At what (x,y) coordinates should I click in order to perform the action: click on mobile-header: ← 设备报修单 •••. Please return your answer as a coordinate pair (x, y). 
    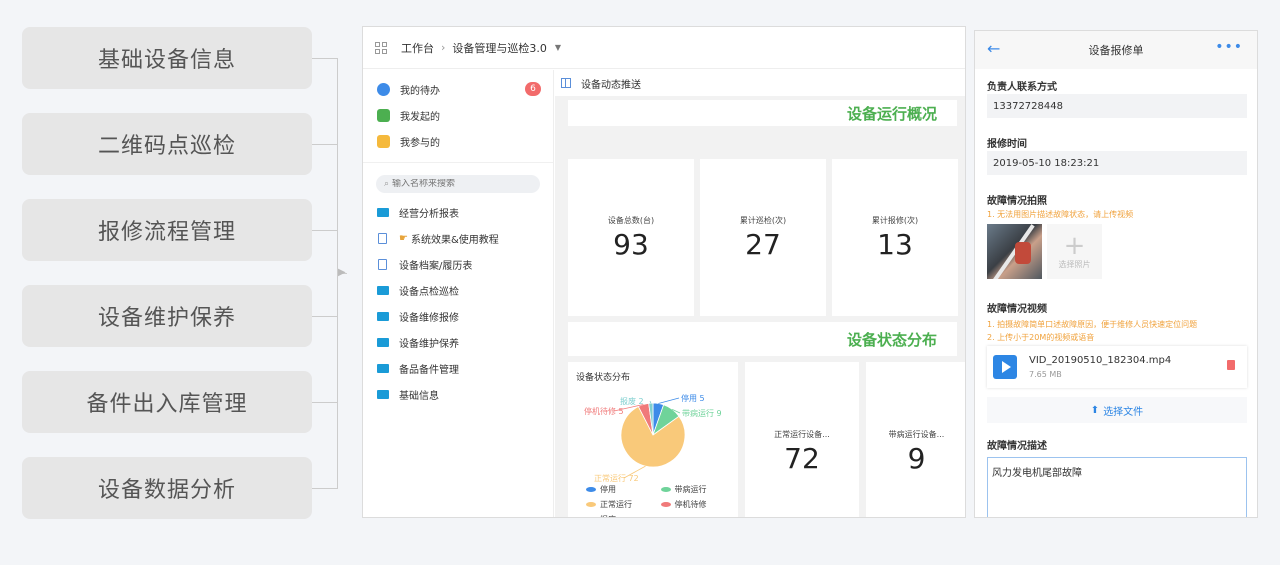
    Looking at the image, I should click on (1116, 50).